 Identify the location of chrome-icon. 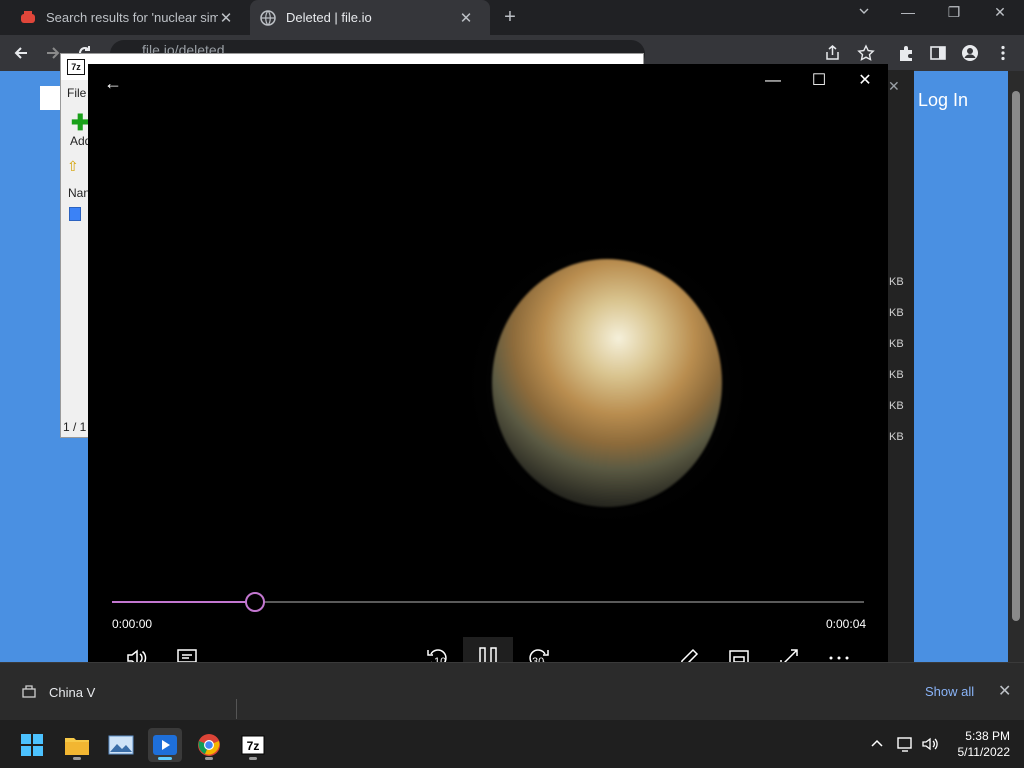
(209, 745).